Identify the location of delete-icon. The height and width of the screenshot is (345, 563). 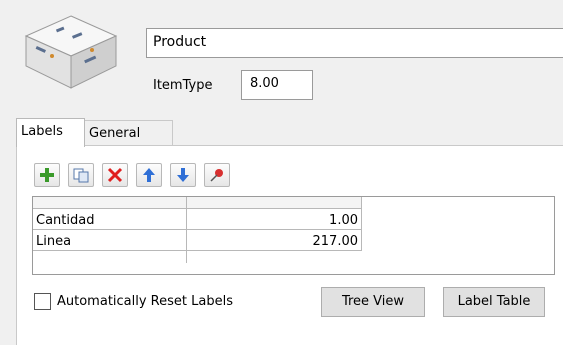
(115, 175).